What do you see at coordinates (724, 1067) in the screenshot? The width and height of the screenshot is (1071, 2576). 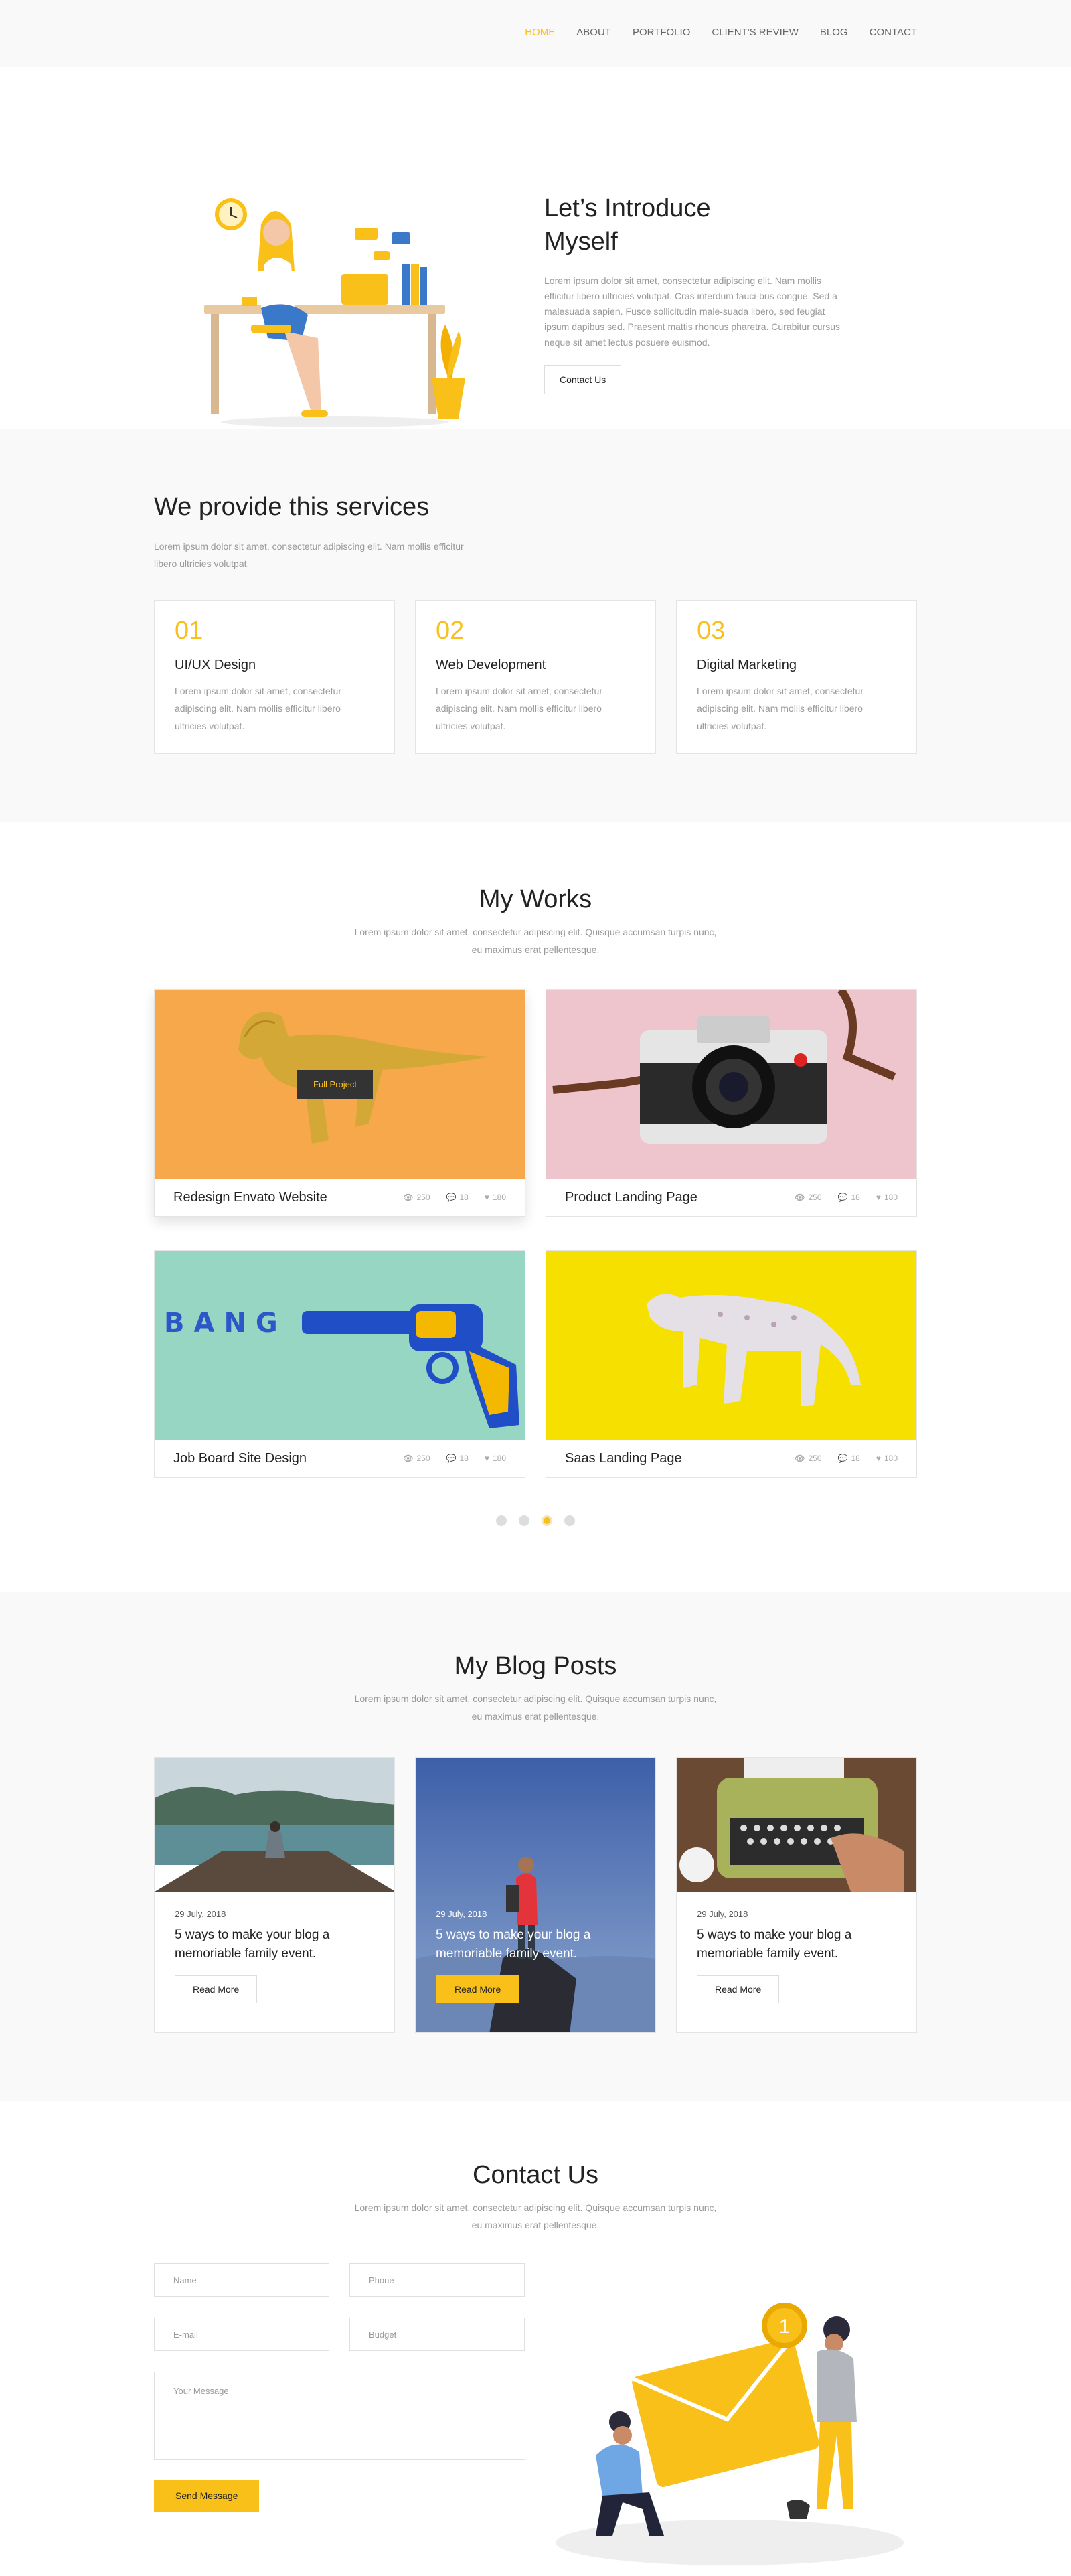 I see `camera-figure` at bounding box center [724, 1067].